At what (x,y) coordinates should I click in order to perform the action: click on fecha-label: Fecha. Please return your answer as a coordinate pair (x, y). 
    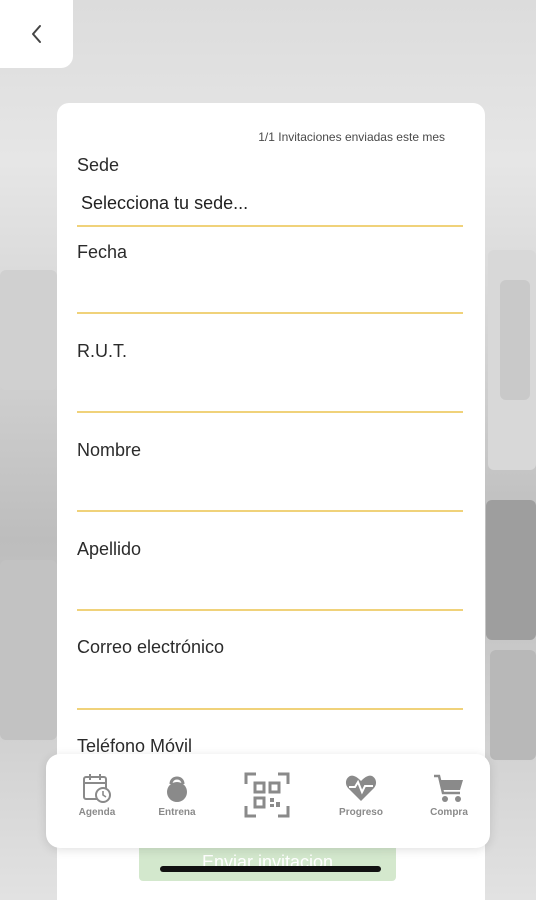
    Looking at the image, I should click on (102, 252).